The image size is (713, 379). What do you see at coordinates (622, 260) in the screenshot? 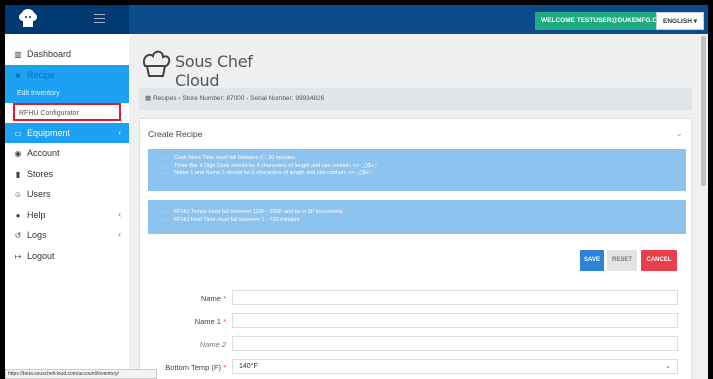
I see `reset-button: RESET` at bounding box center [622, 260].